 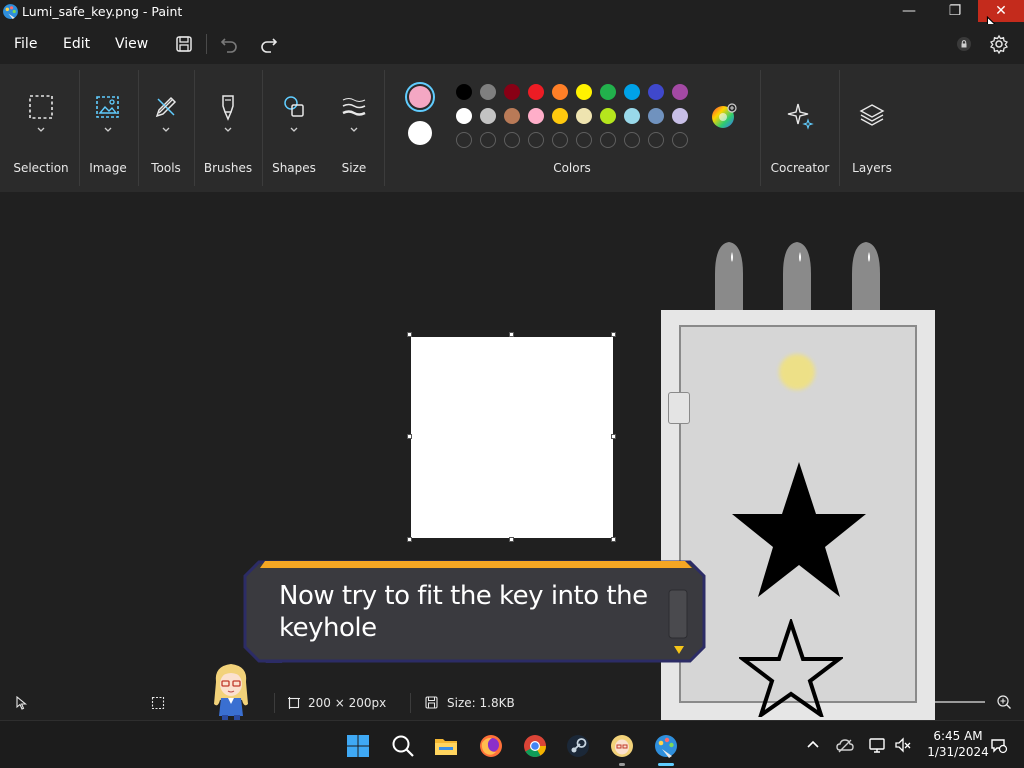 What do you see at coordinates (229, 44) in the screenshot?
I see `undo-icon` at bounding box center [229, 44].